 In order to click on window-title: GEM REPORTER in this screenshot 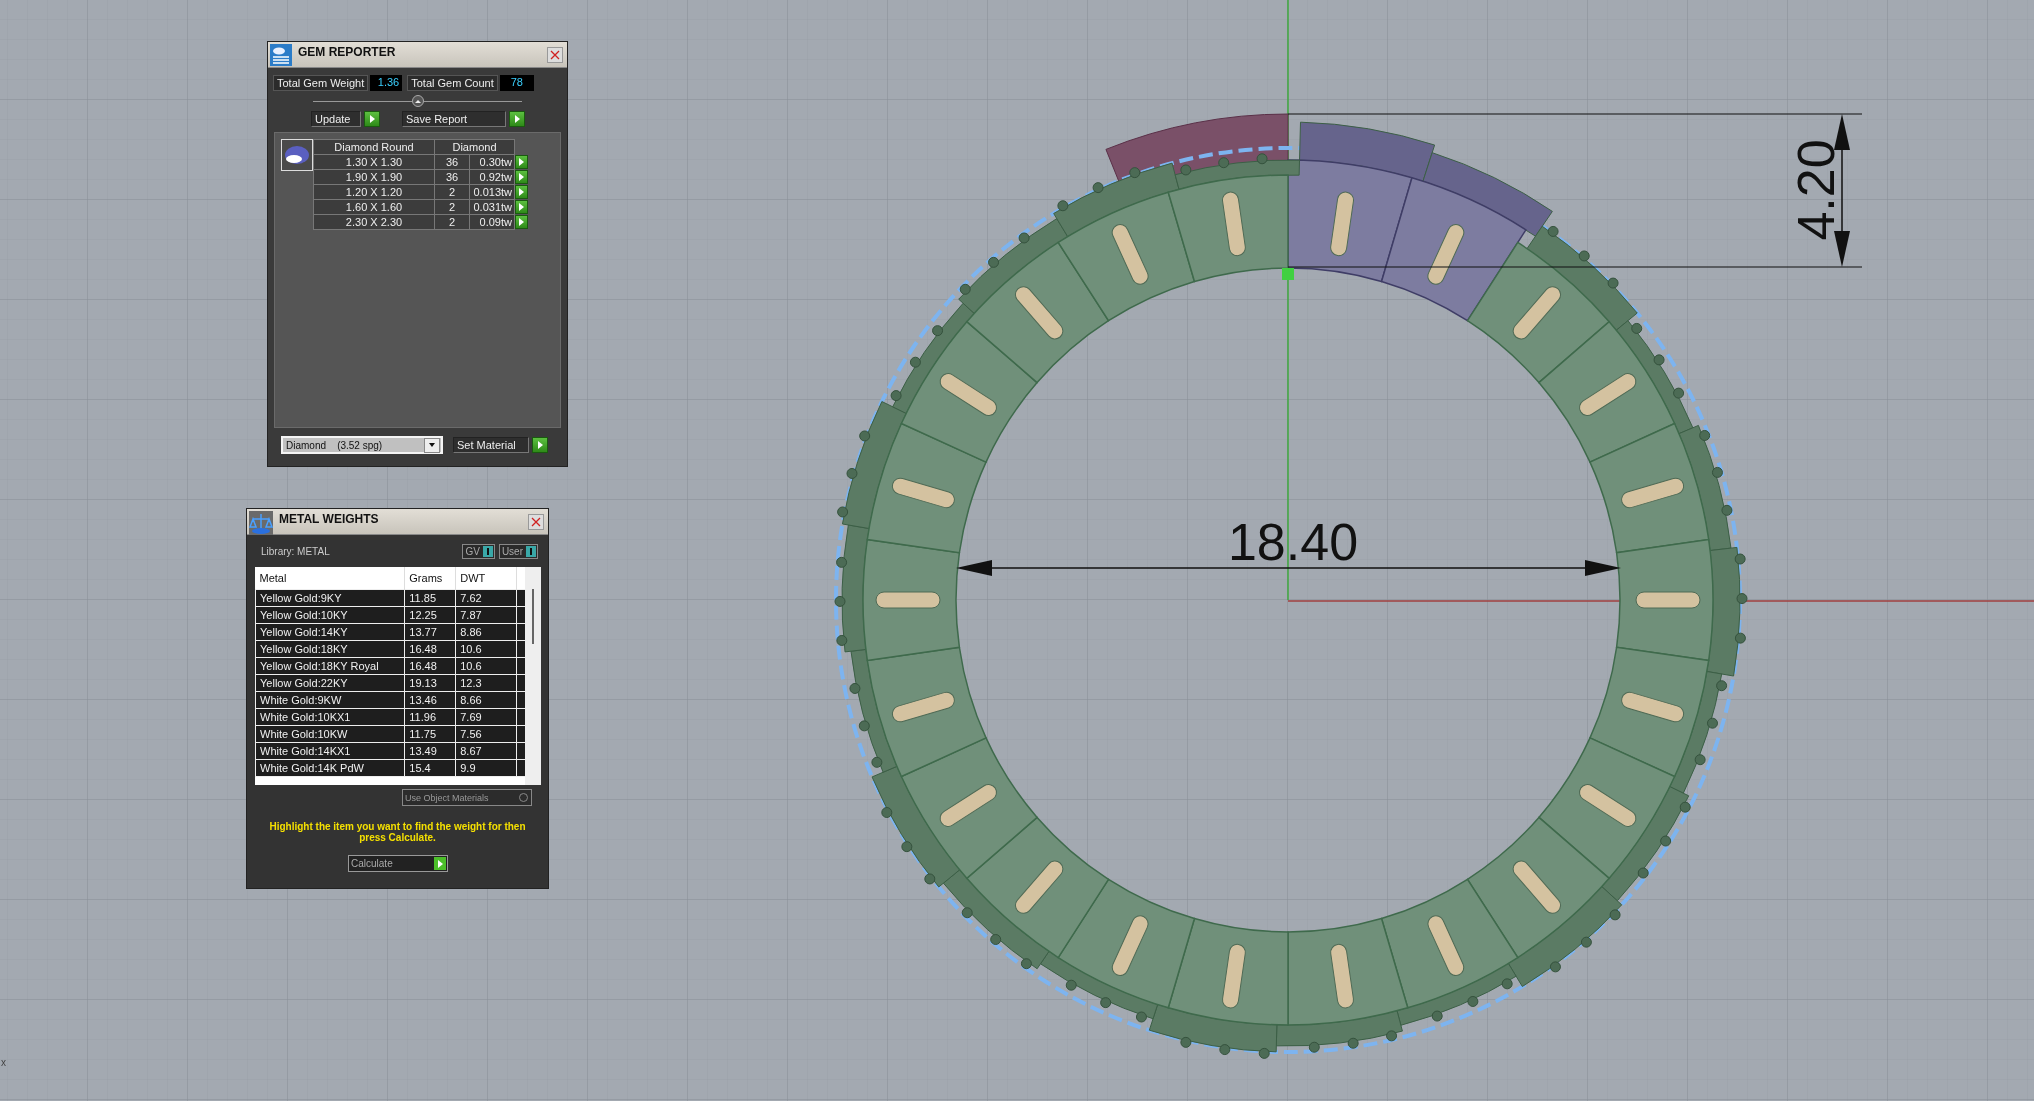, I will do `click(347, 52)`.